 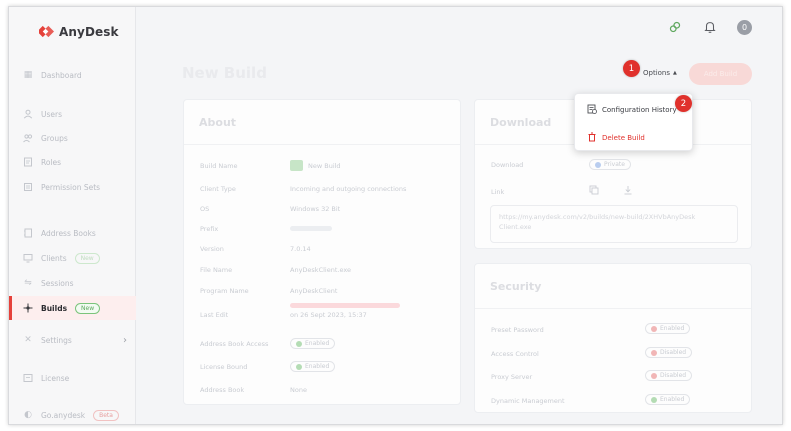 What do you see at coordinates (315, 209) in the screenshot?
I see `os-value: Windows 32 Bit` at bounding box center [315, 209].